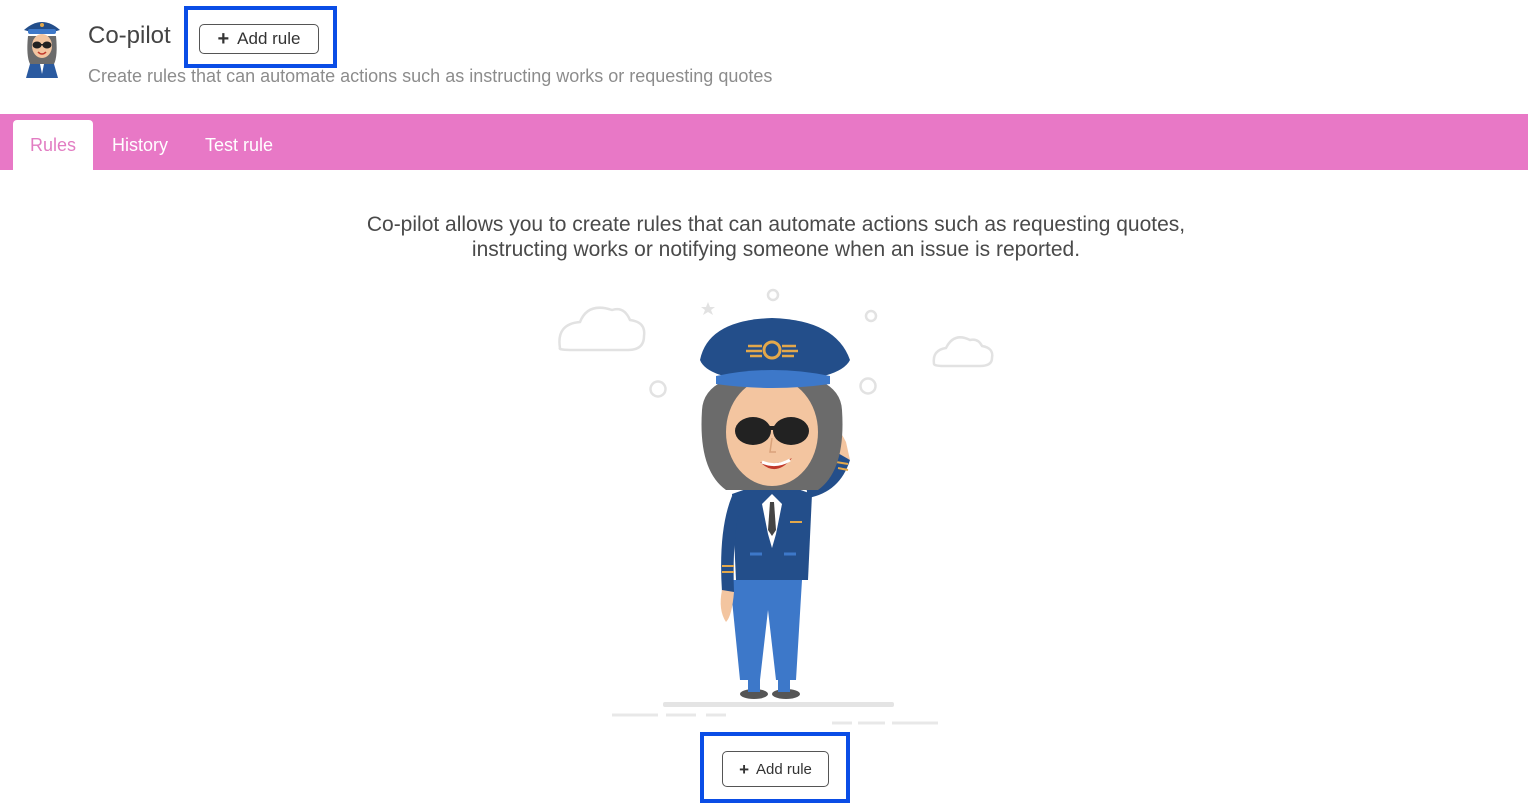 The width and height of the screenshot is (1528, 808). What do you see at coordinates (140, 145) in the screenshot?
I see `tab-history: History` at bounding box center [140, 145].